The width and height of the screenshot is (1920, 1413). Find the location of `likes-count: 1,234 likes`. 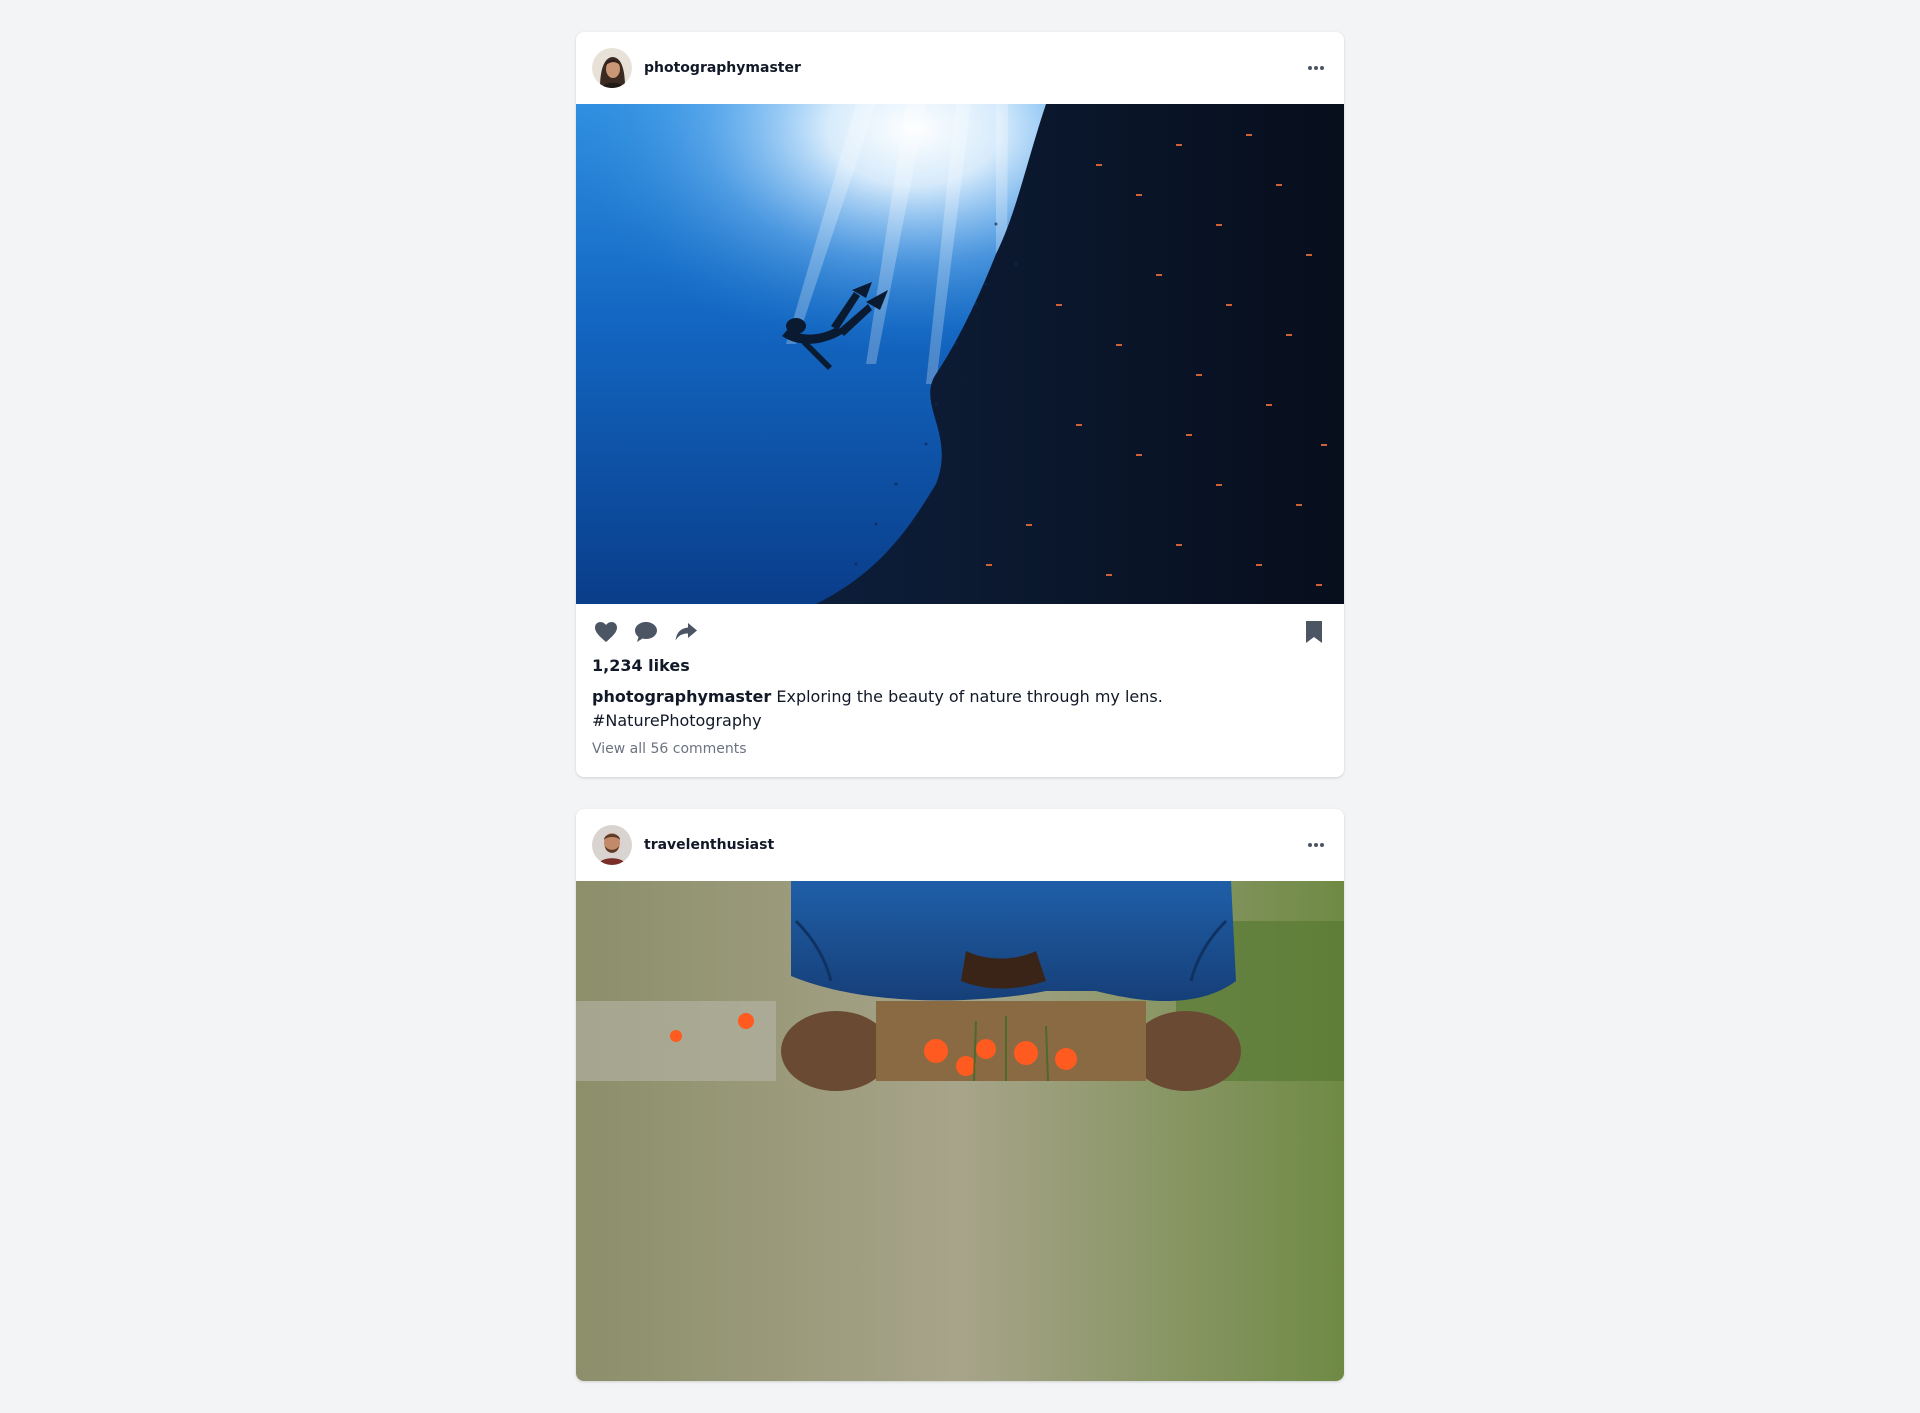

likes-count: 1,234 likes is located at coordinates (960, 665).